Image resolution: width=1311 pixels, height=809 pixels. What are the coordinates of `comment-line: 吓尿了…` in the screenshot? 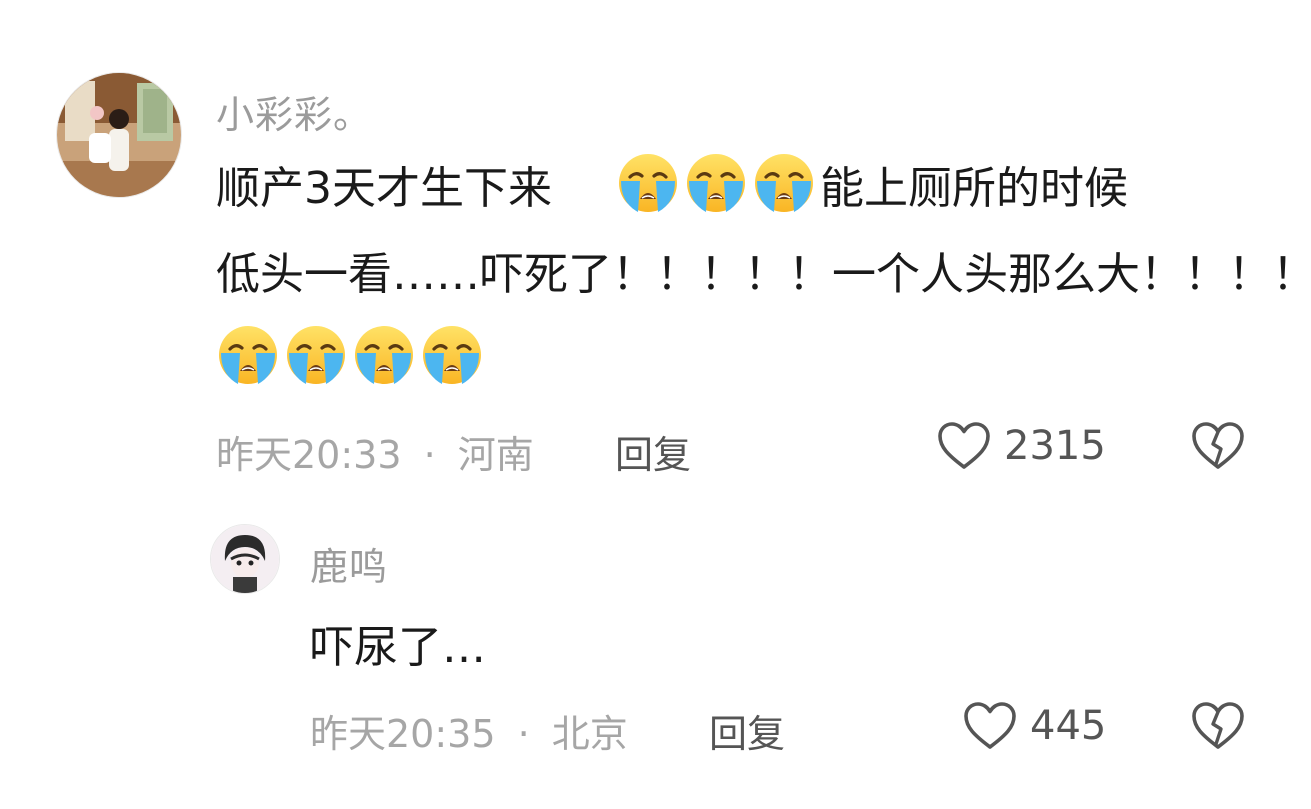 It's located at (398, 647).